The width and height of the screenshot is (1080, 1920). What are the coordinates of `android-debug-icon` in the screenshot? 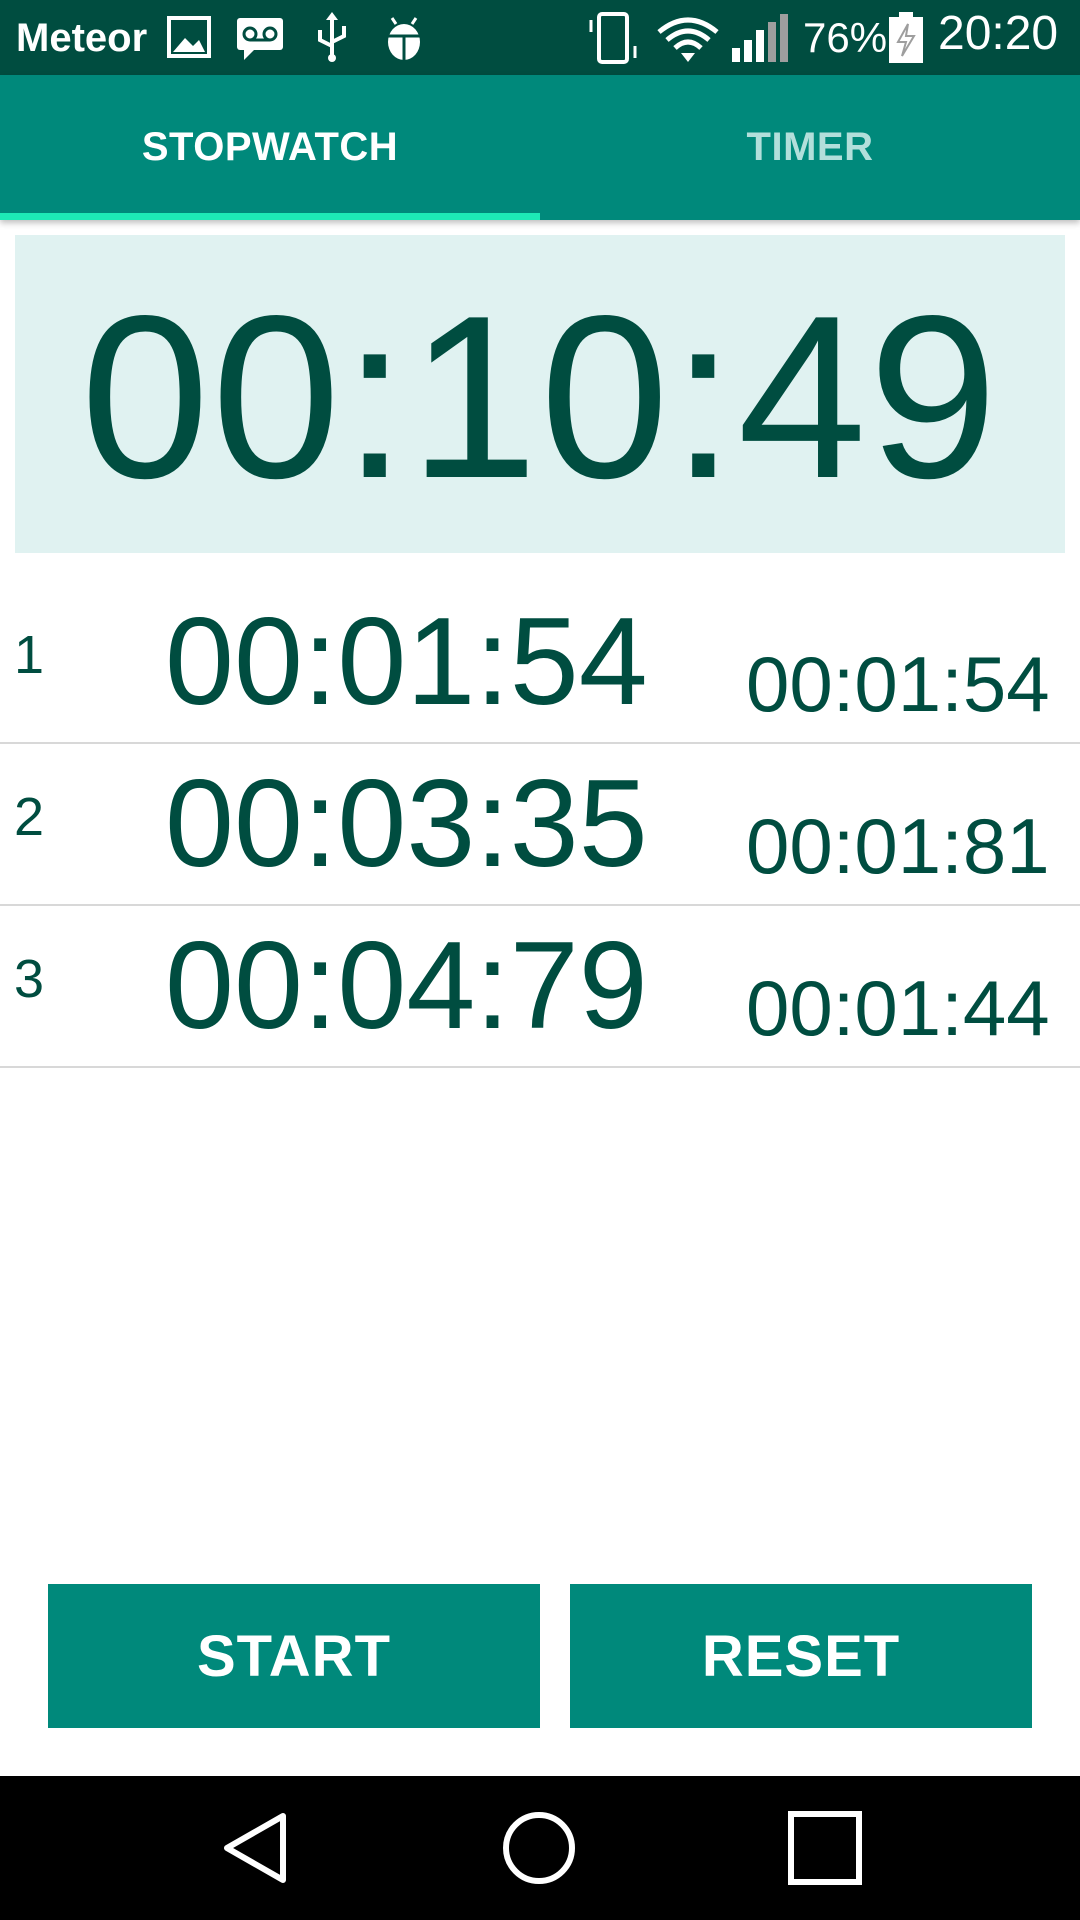 It's located at (404, 38).